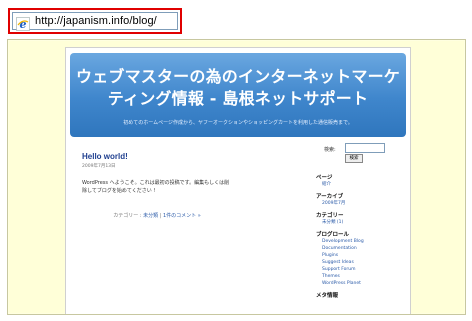 This screenshot has width=472, height=321. I want to click on sidebar-link: Development Blog, so click(364, 241).